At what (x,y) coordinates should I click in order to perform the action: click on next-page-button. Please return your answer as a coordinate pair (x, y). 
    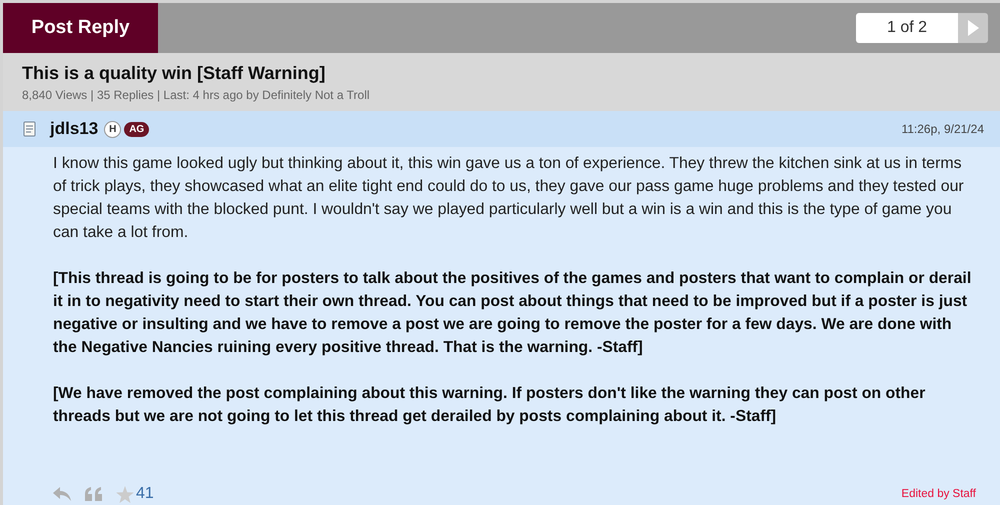
    Looking at the image, I should click on (973, 28).